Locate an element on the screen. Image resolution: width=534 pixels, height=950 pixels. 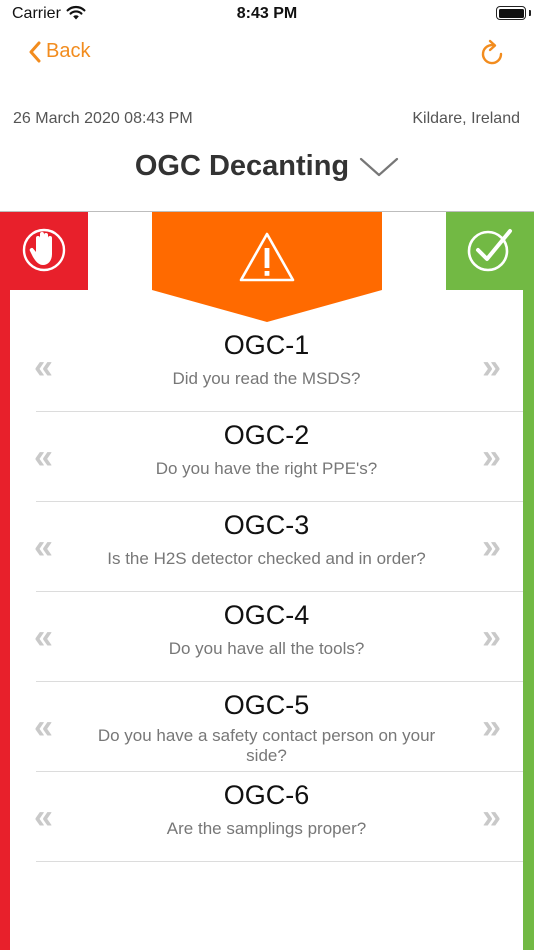
item-code: OGC-1 is located at coordinates (266, 345).